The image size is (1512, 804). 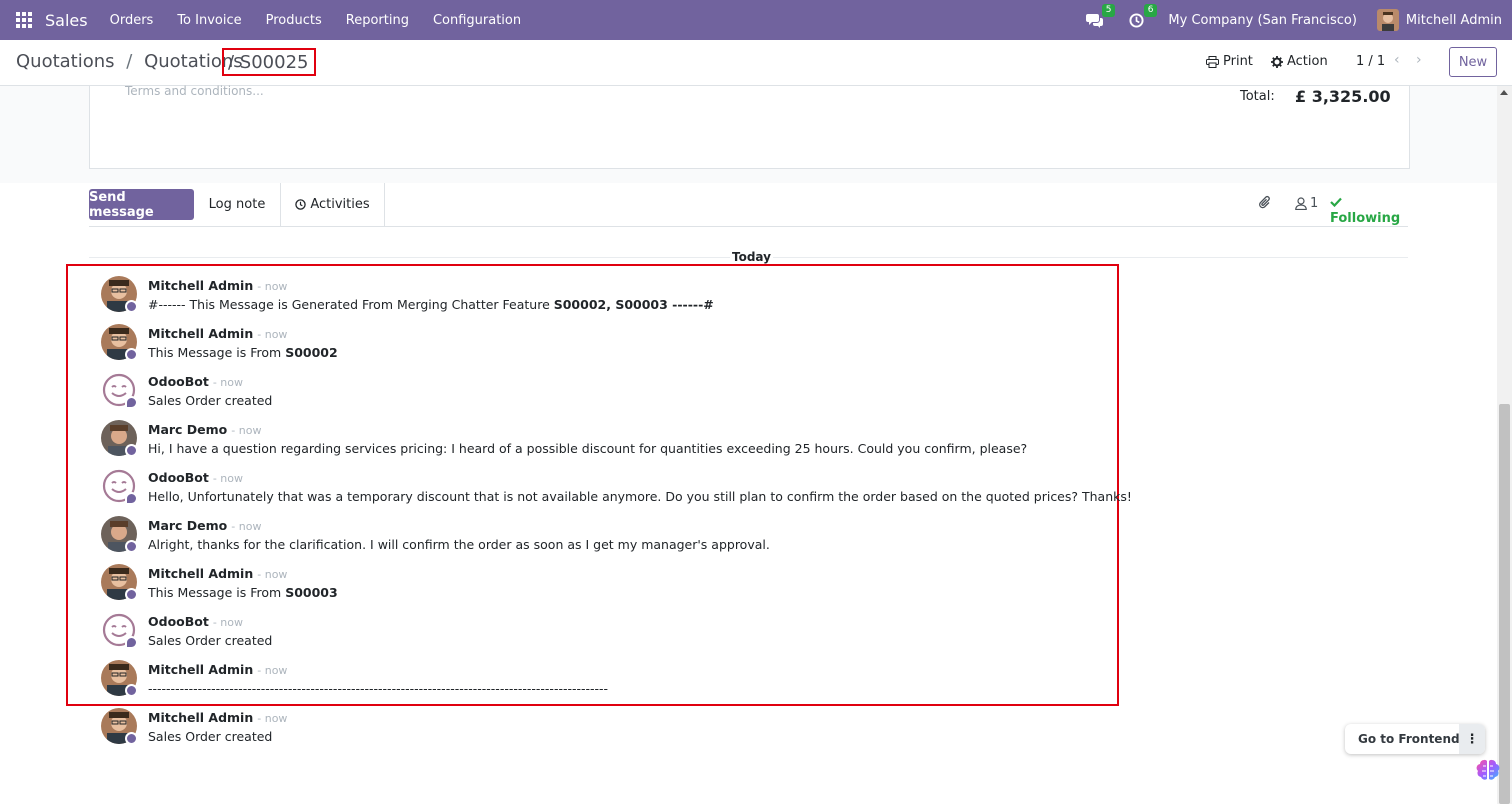 What do you see at coordinates (1370, 61) in the screenshot?
I see `pager-value: 1 / 1` at bounding box center [1370, 61].